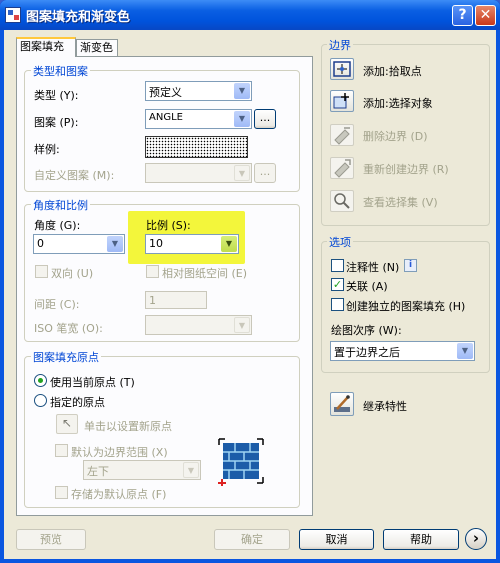 The height and width of the screenshot is (563, 500). I want to click on scale-value: 10, so click(156, 243).